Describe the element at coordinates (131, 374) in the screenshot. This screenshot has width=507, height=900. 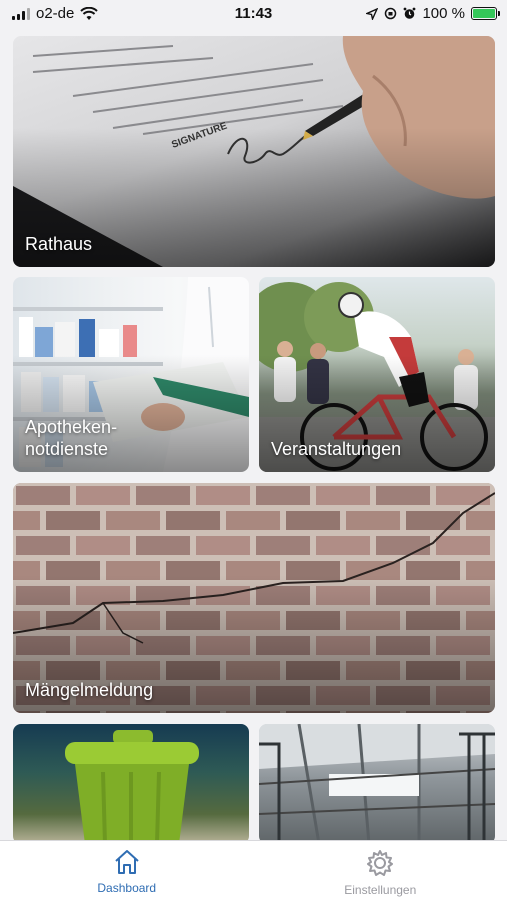
I see `tile-apotheken-notdienste: Apotheken- notdienste` at that location.